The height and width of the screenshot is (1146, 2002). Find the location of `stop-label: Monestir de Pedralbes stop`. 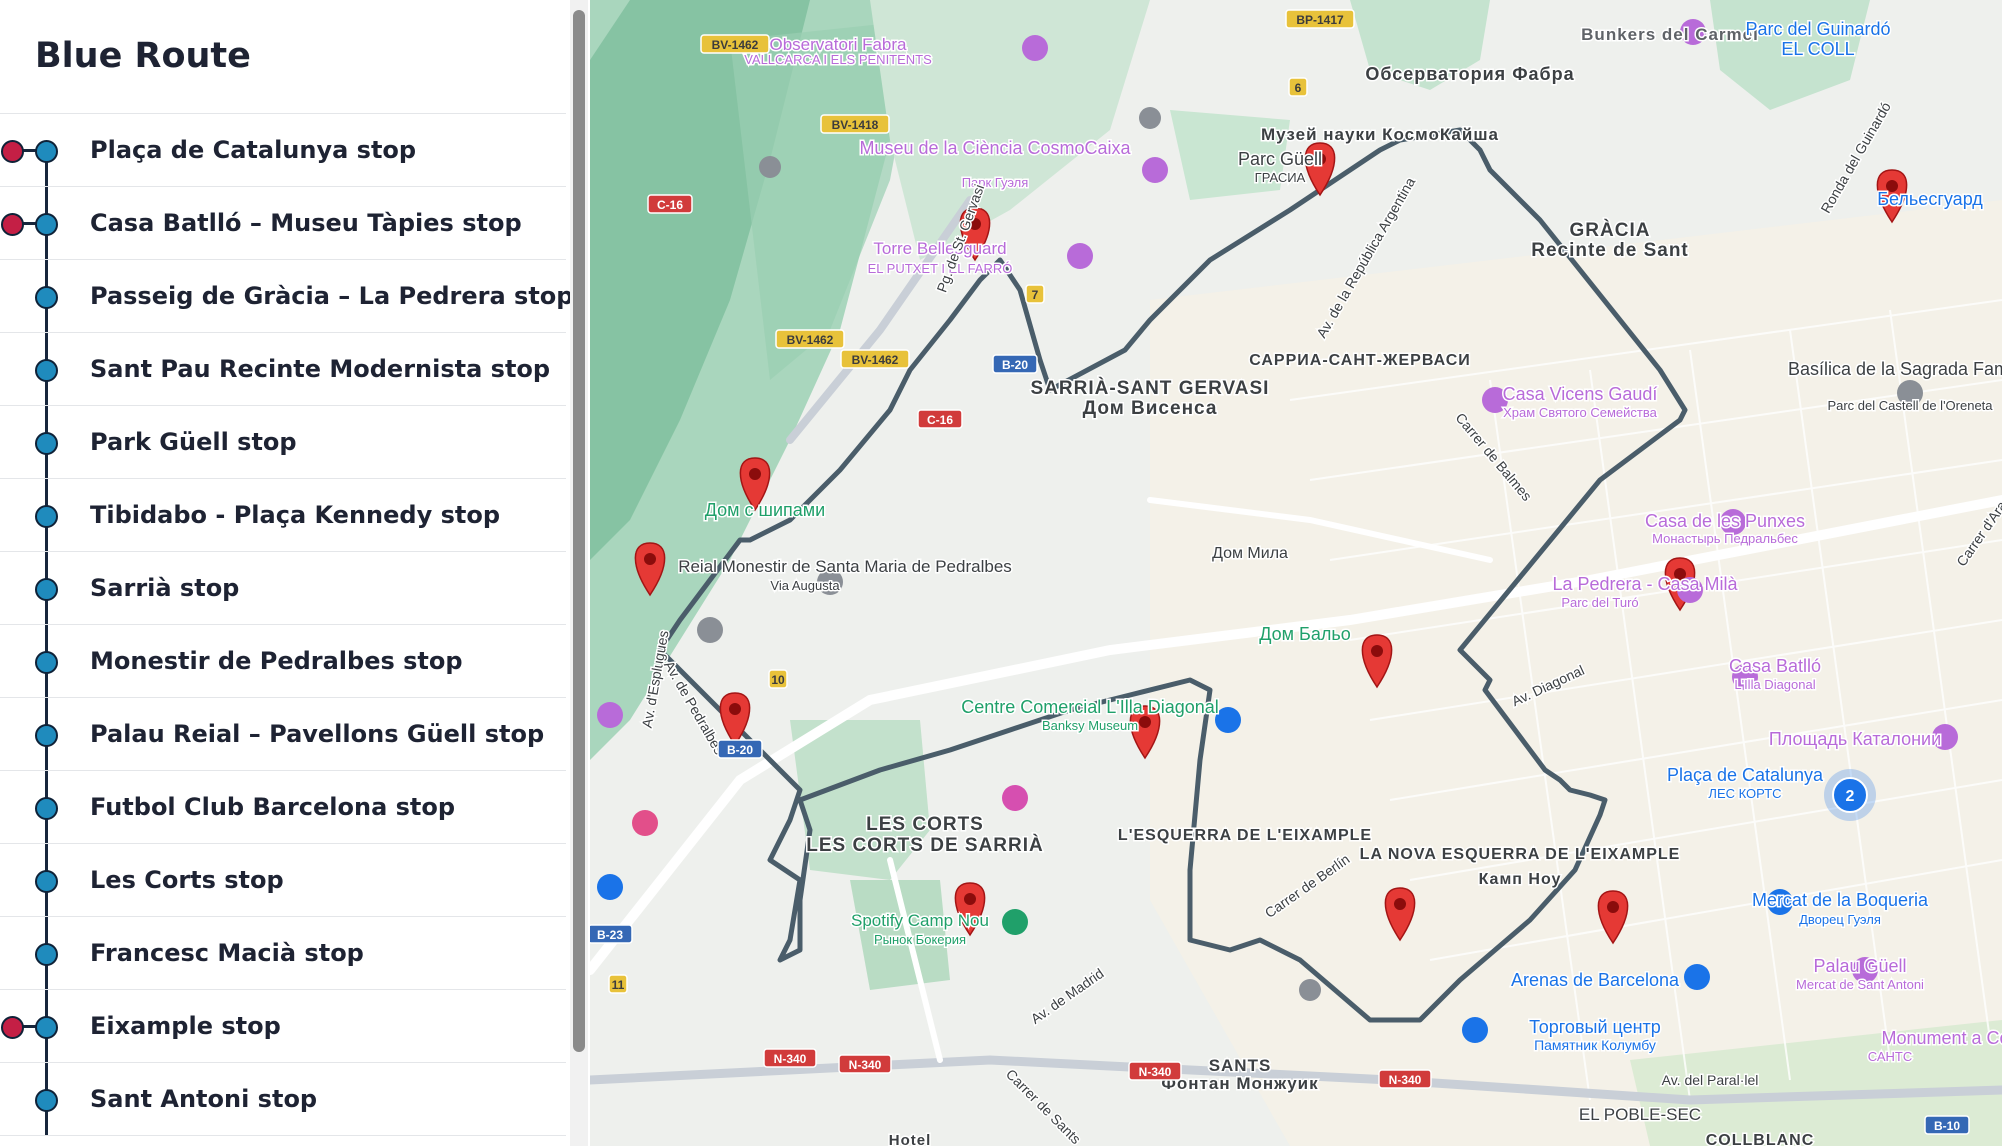

stop-label: Monestir de Pedralbes stop is located at coordinates (276, 661).